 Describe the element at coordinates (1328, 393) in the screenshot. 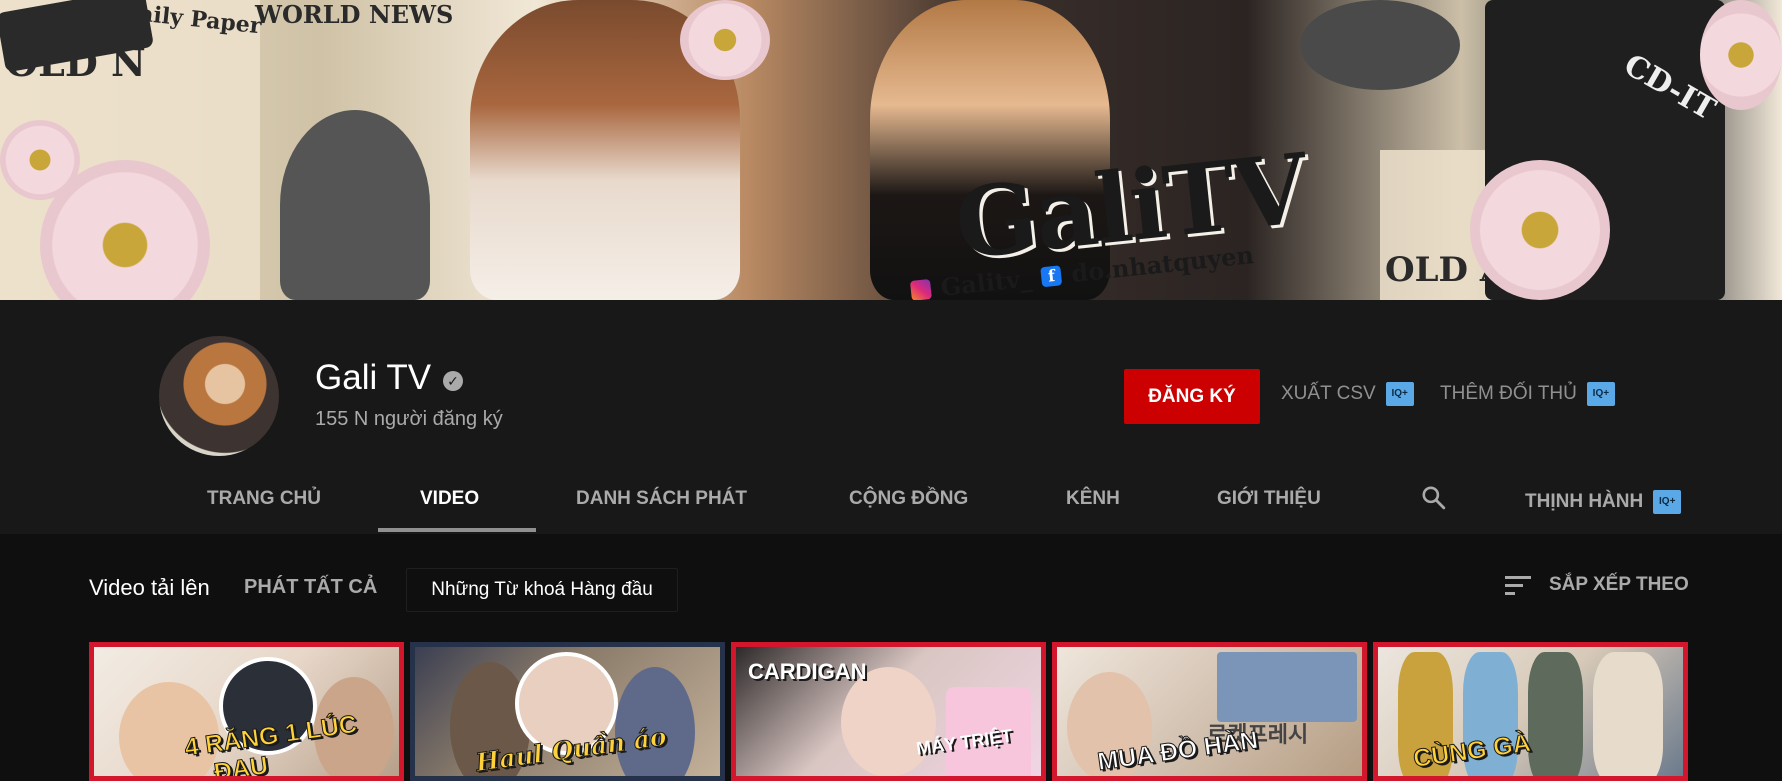

I see `export-csv-label: XUẤT CSV` at that location.